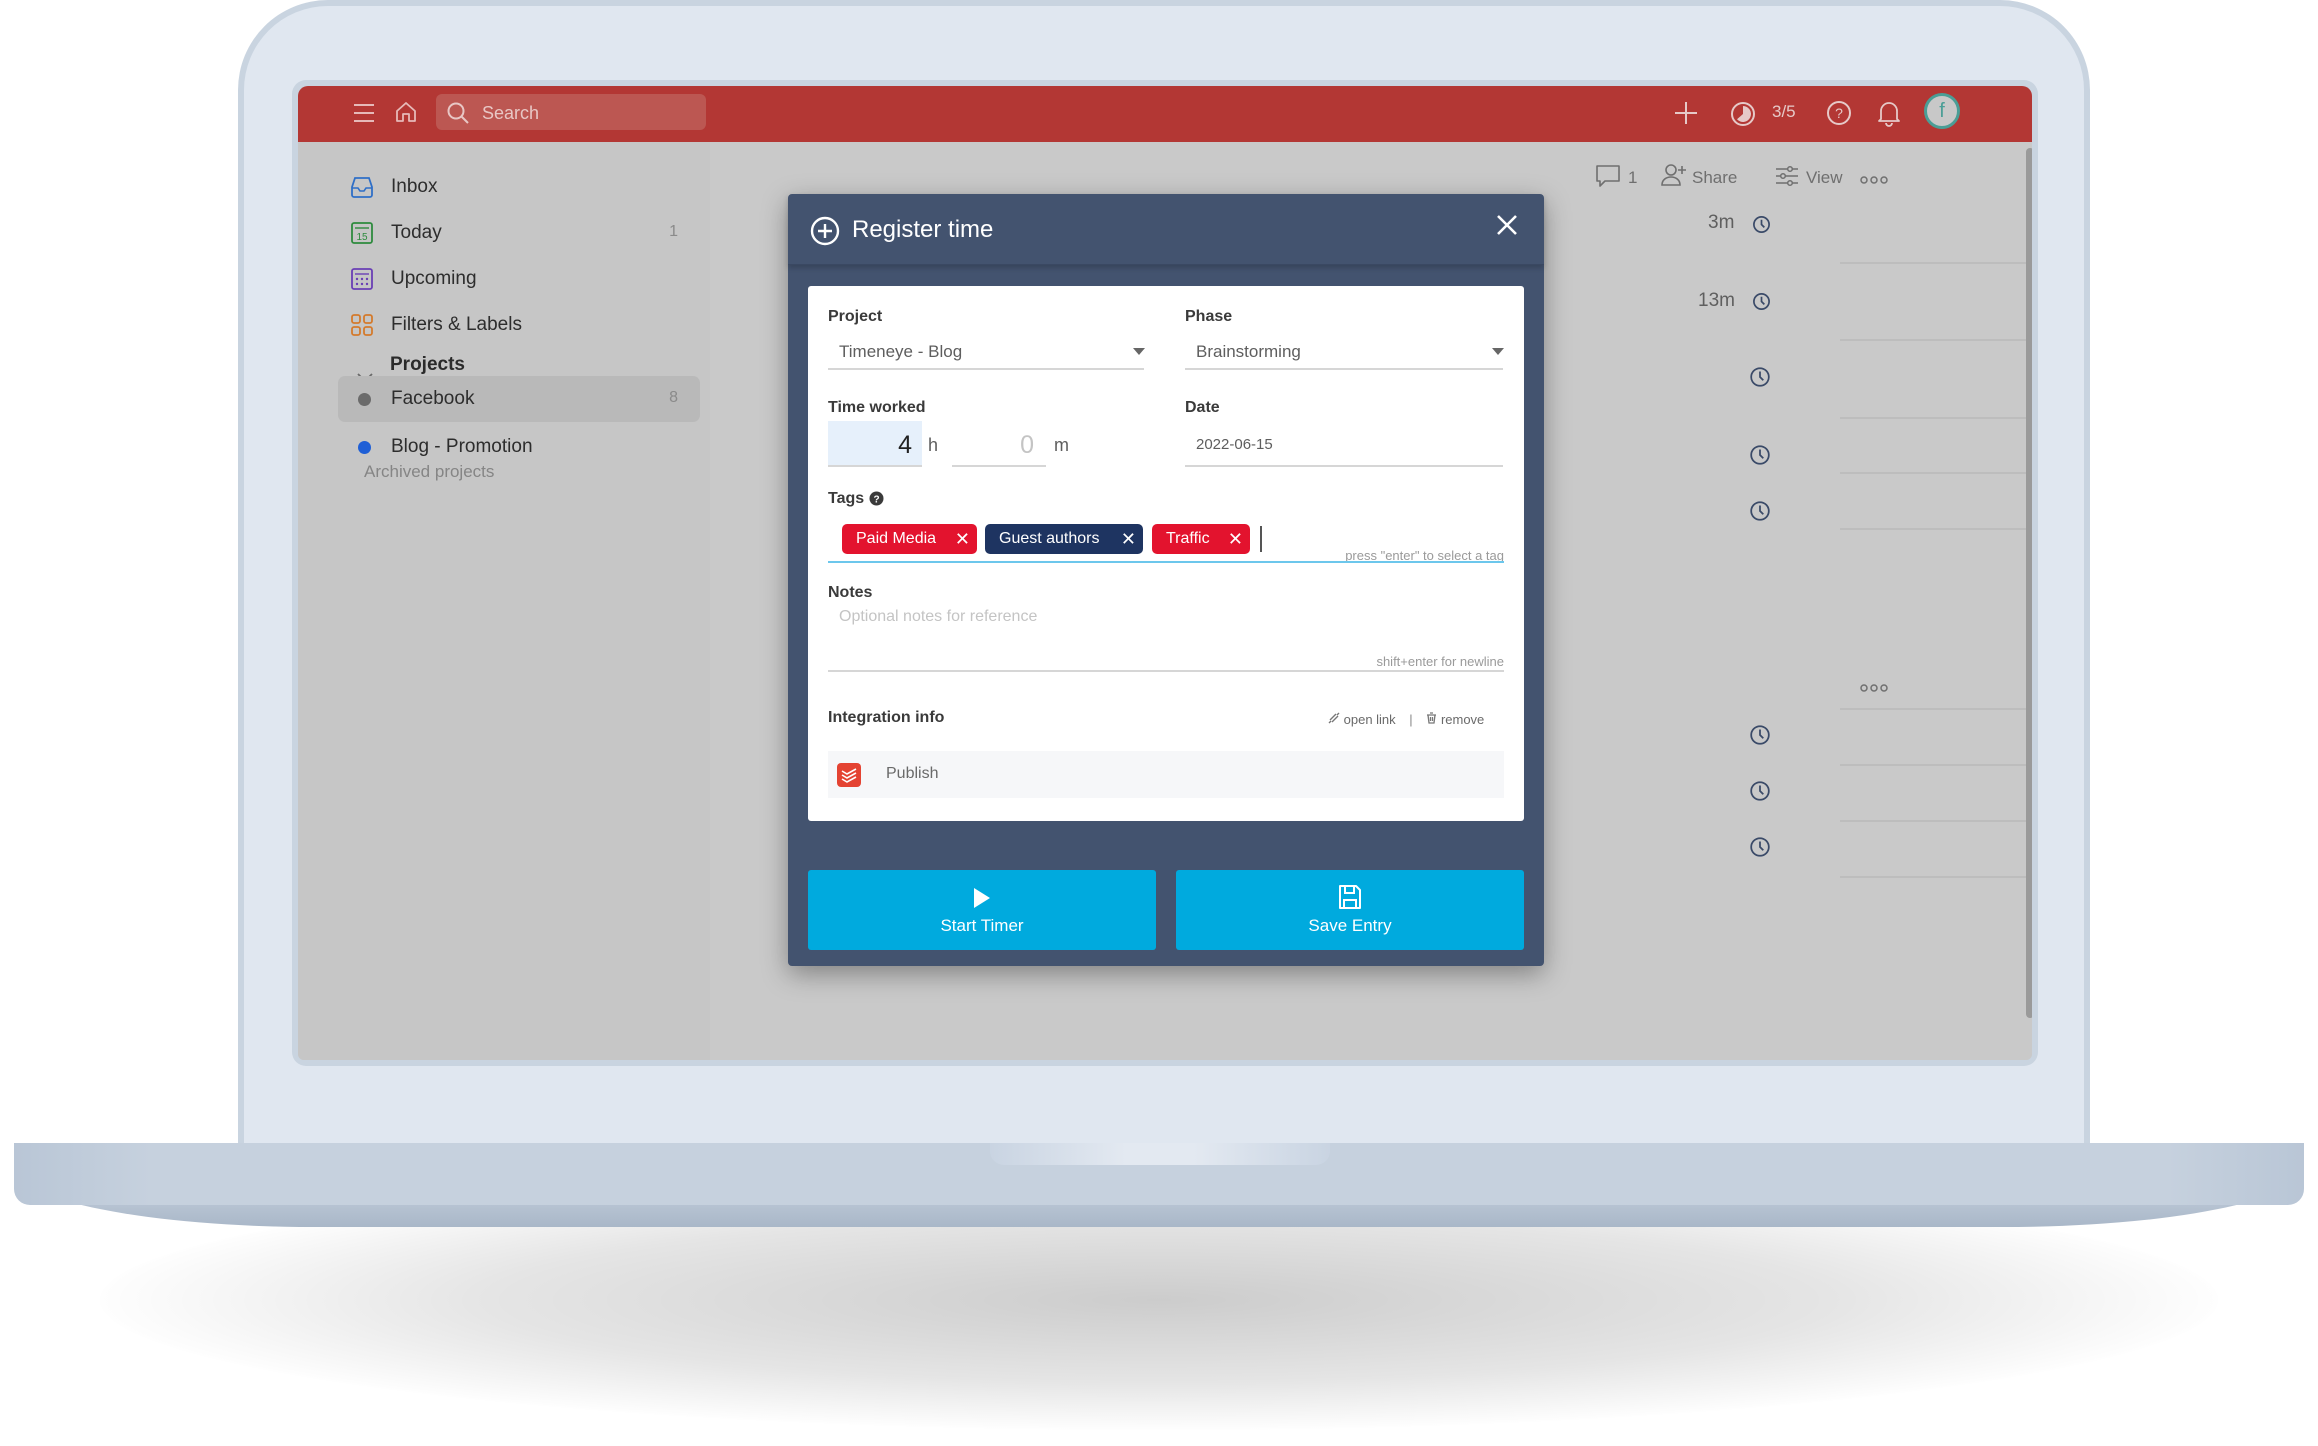 The width and height of the screenshot is (2318, 1446). What do you see at coordinates (999, 444) in the screenshot?
I see `minutes-input: 0` at bounding box center [999, 444].